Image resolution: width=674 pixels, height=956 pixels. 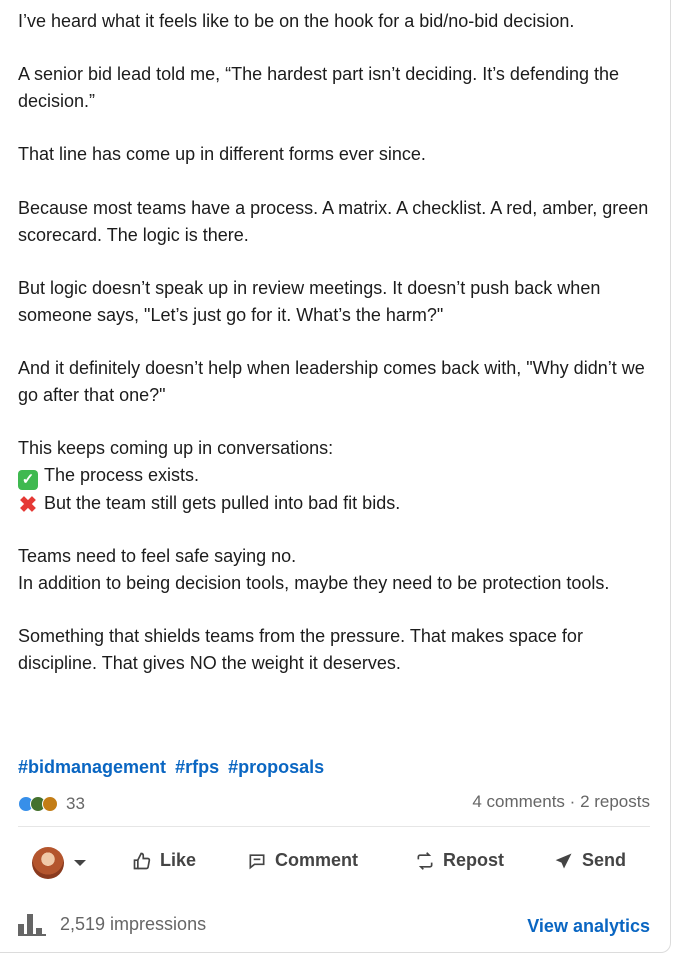 I want to click on impressions-count: 2,519 impressions, so click(x=133, y=923).